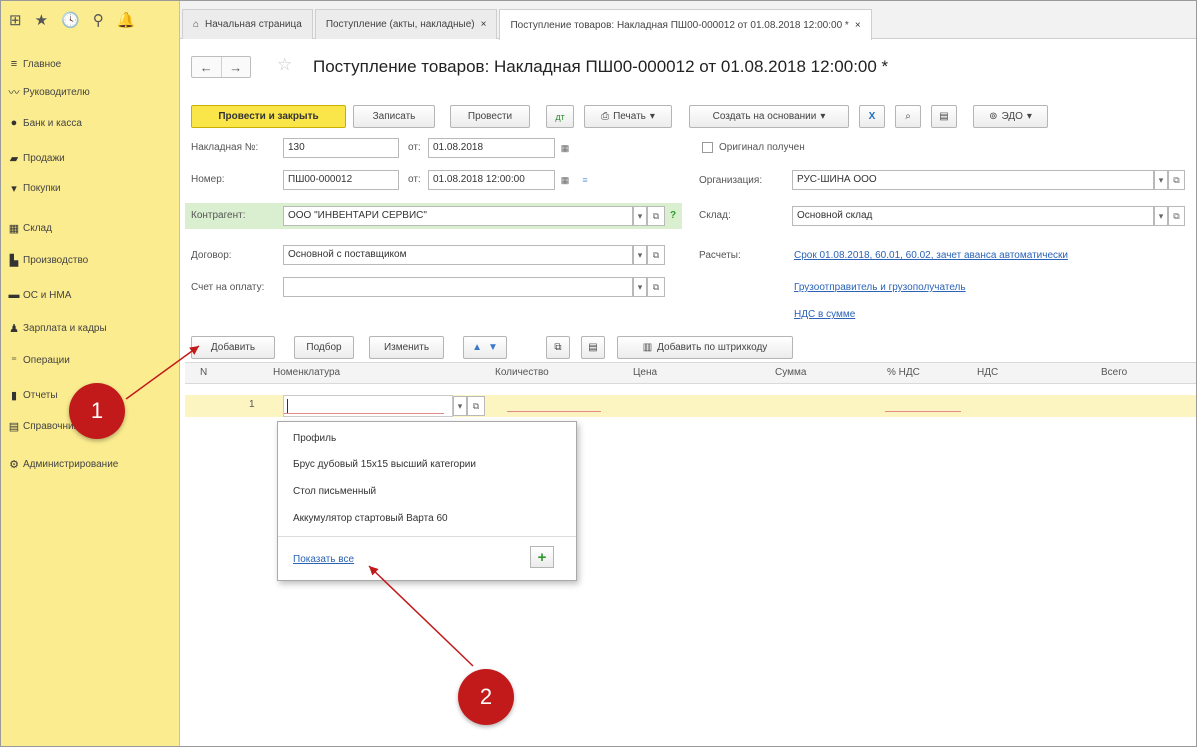 This screenshot has width=1197, height=747. Describe the element at coordinates (97, 411) in the screenshot. I see `step-marker-1: 1` at that location.